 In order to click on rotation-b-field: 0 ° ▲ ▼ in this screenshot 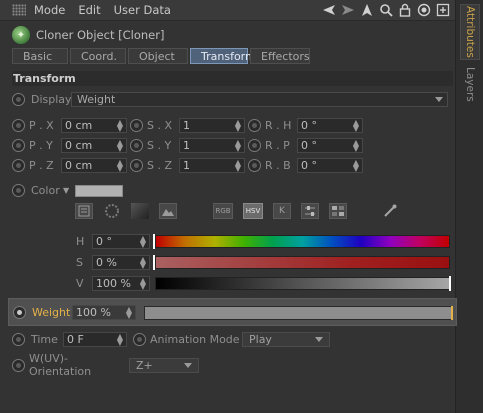, I will do `click(330, 165)`.